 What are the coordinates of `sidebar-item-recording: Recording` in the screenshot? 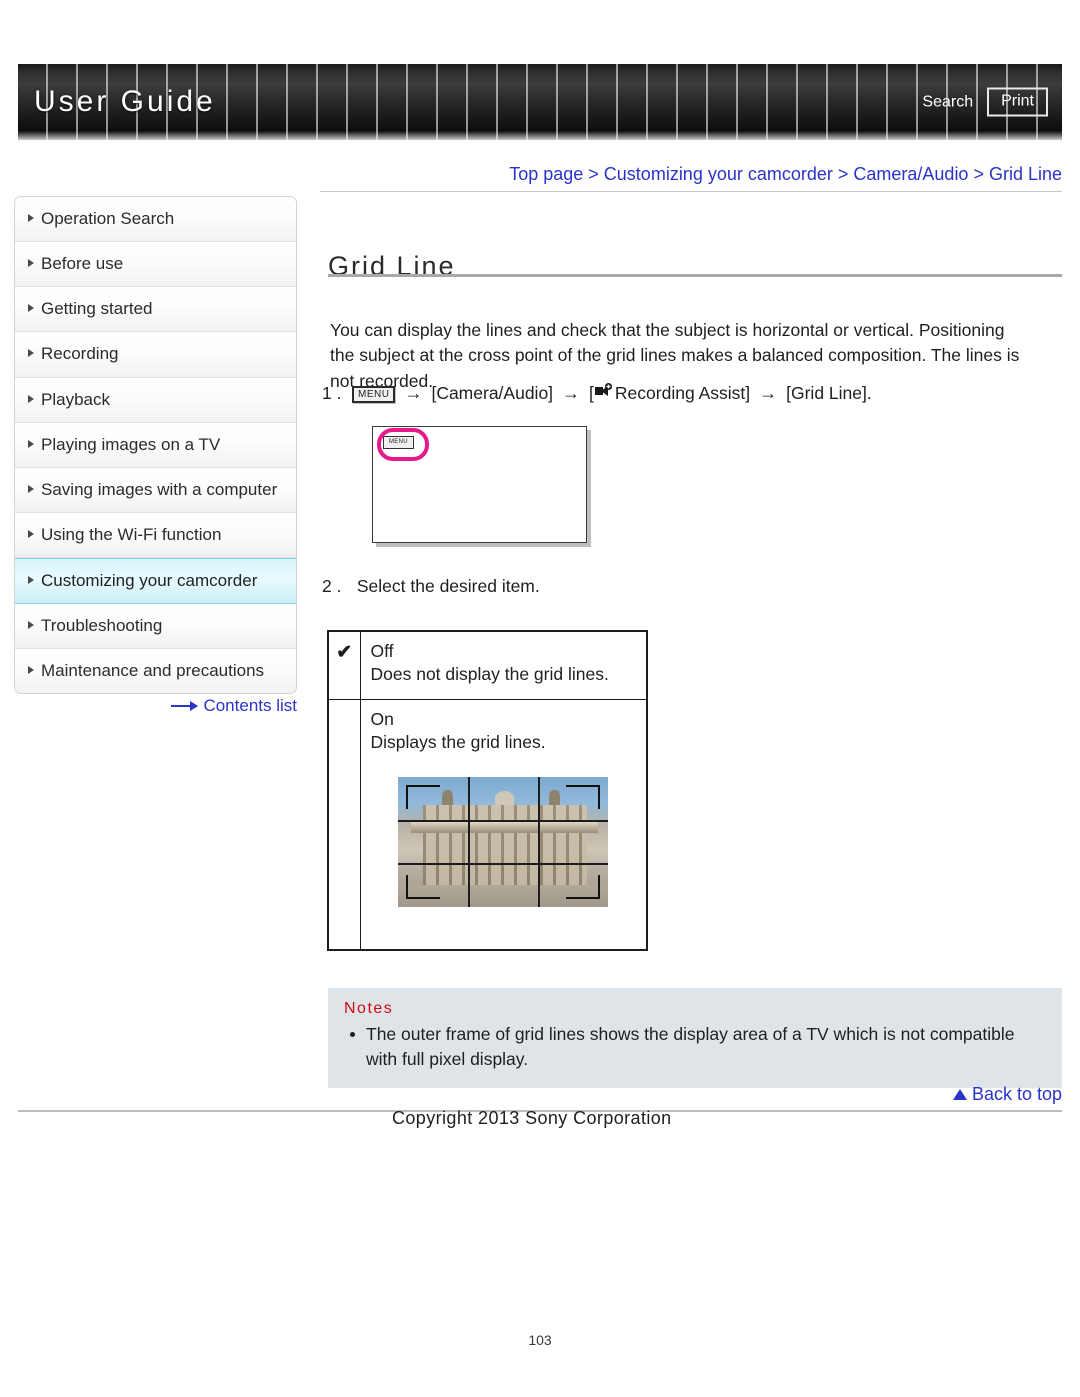 It's located at (155, 355).